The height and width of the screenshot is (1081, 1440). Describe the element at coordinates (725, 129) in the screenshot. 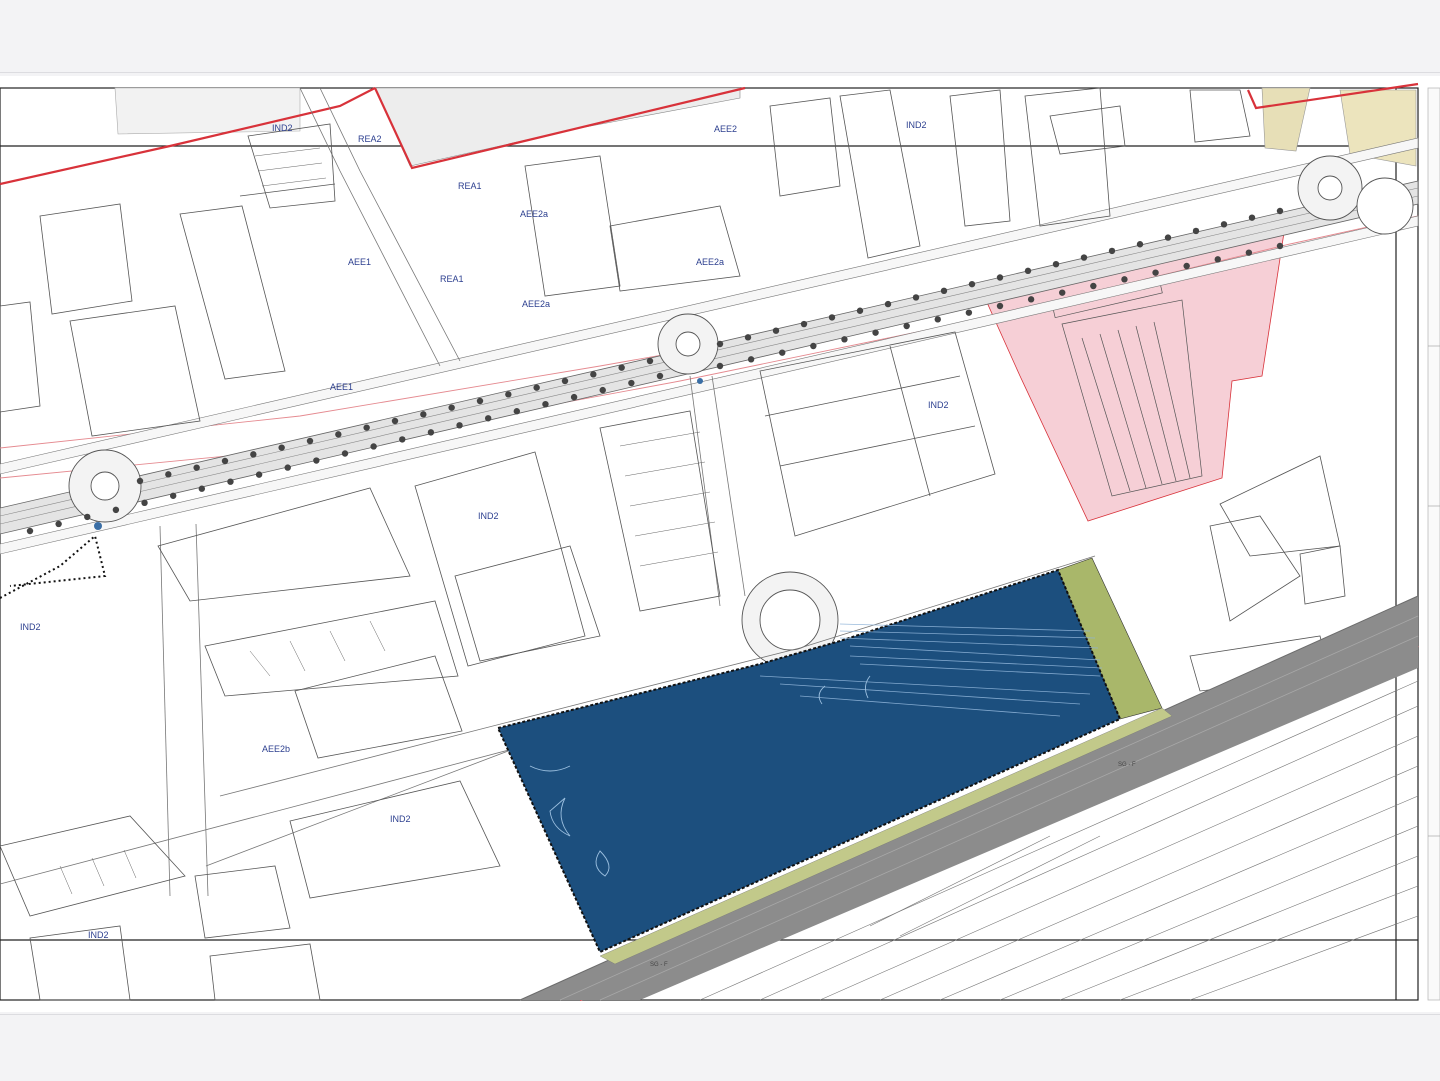

I see `zone-label-aee2: AEE2` at that location.